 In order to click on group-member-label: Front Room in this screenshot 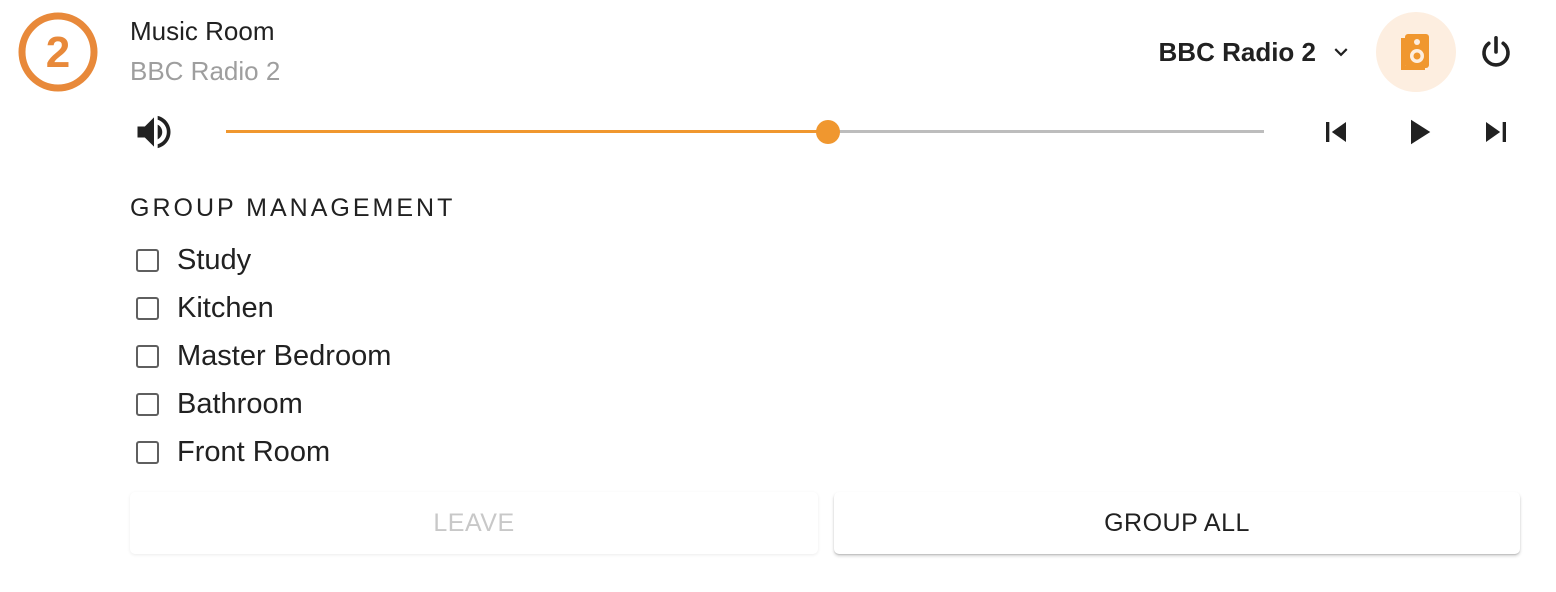, I will do `click(254, 451)`.